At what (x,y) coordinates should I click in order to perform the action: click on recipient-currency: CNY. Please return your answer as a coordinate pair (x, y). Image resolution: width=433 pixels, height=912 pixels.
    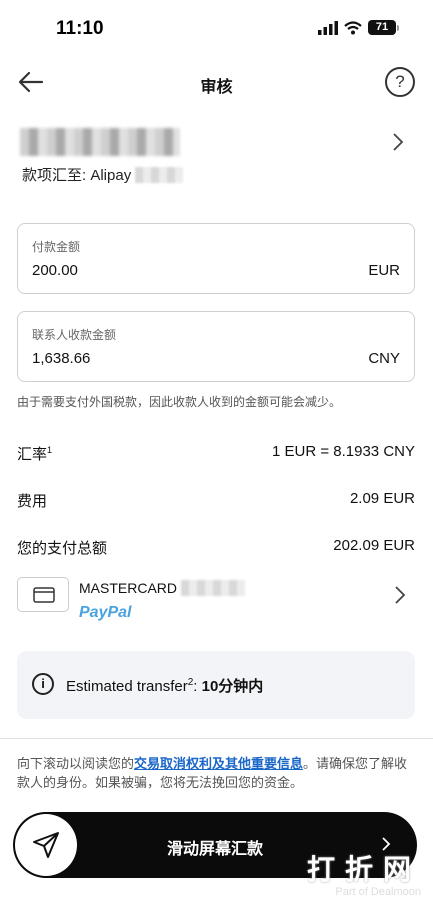
    Looking at the image, I should click on (384, 358).